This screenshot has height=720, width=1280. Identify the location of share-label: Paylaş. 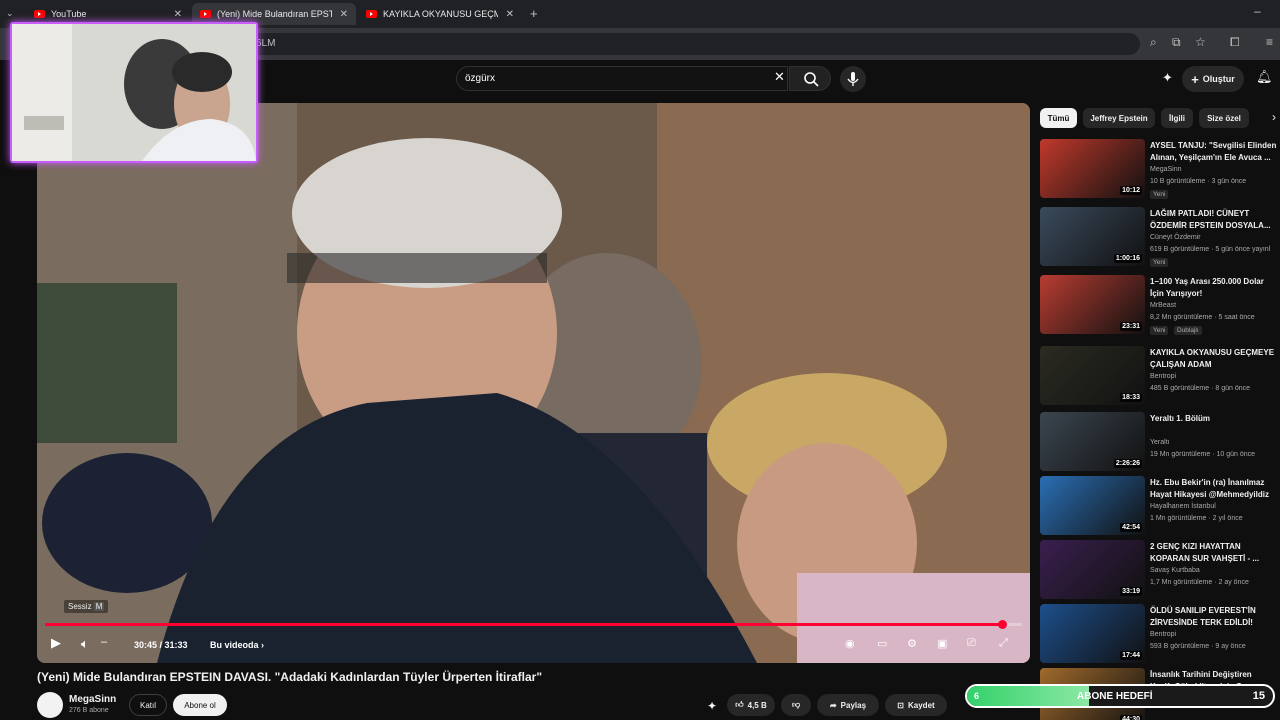
(853, 705).